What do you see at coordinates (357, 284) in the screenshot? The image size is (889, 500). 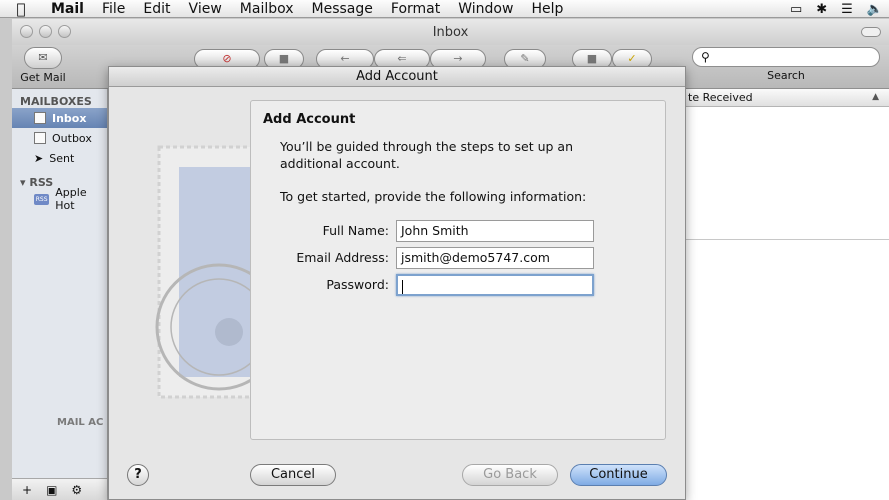 I see `password-label: Password:` at bounding box center [357, 284].